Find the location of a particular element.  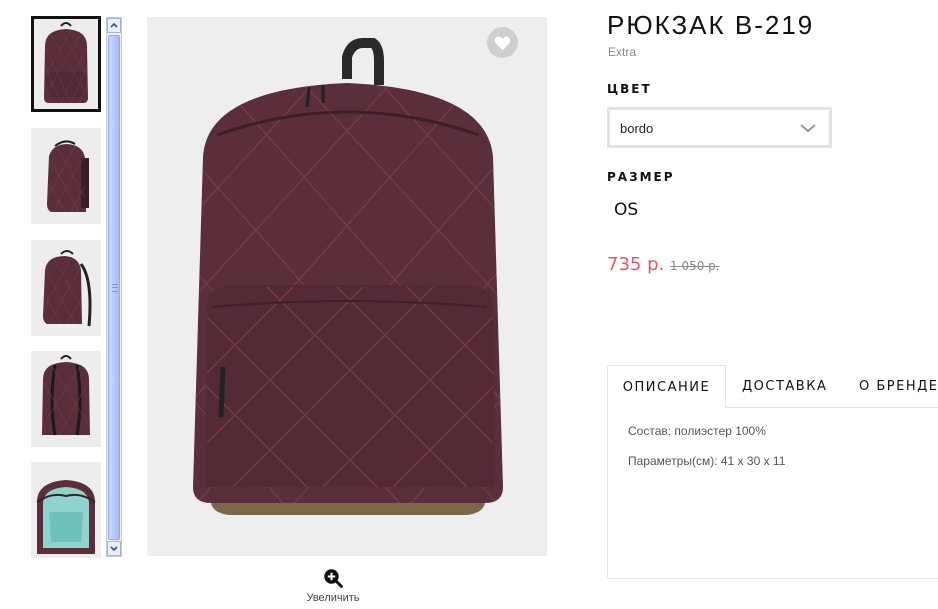

scroll-up-icon is located at coordinates (114, 25).